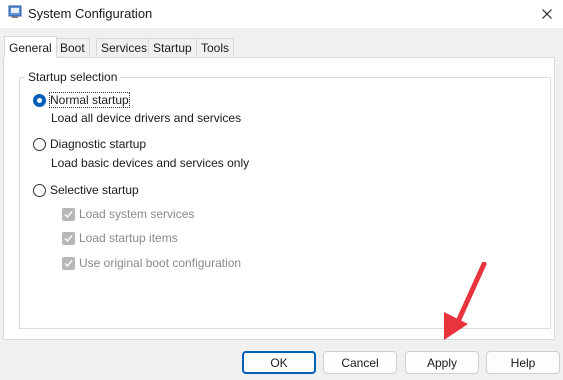 The image size is (563, 380). Describe the element at coordinates (73, 77) in the screenshot. I see `startup-selection-legend: Startup selection` at that location.